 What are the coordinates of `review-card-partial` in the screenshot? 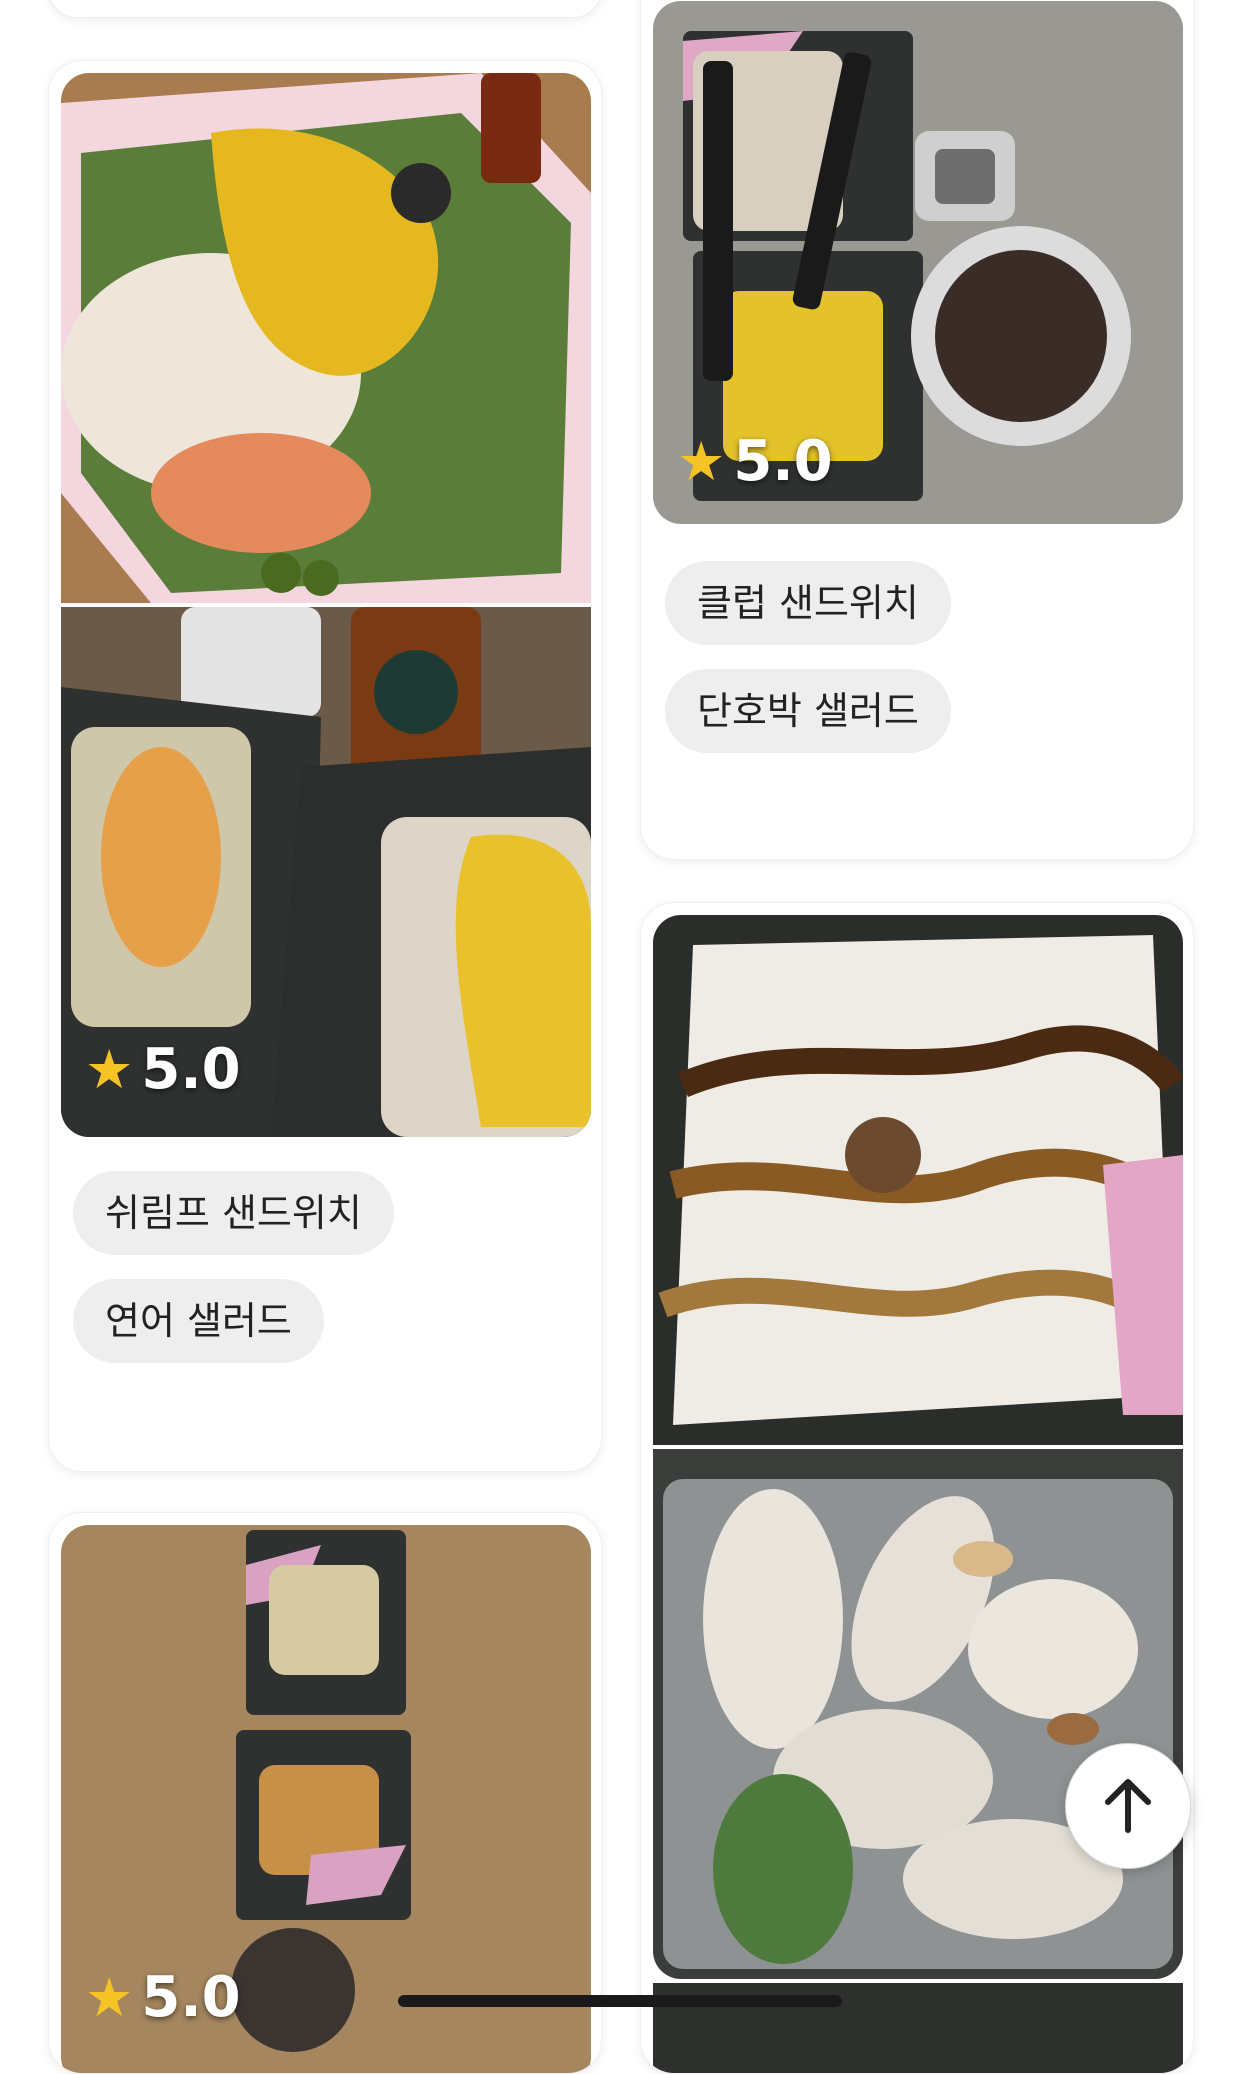 It's located at (325, 9).